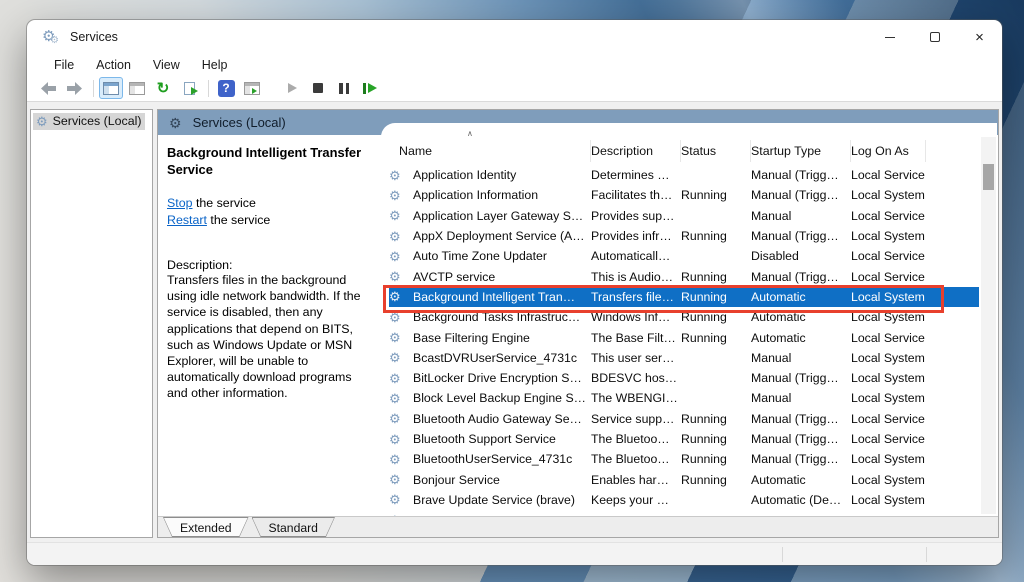 This screenshot has width=1024, height=582. I want to click on name-cell: BcastDVRUserService_4731c, so click(495, 357).